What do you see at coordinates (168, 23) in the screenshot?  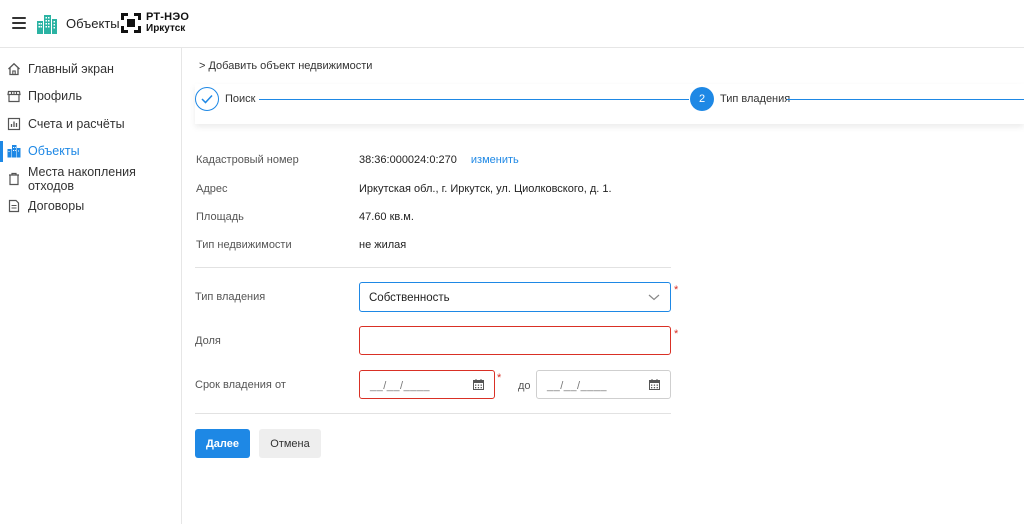 I see `logo-text: РТ-НЭО Иркутск` at bounding box center [168, 23].